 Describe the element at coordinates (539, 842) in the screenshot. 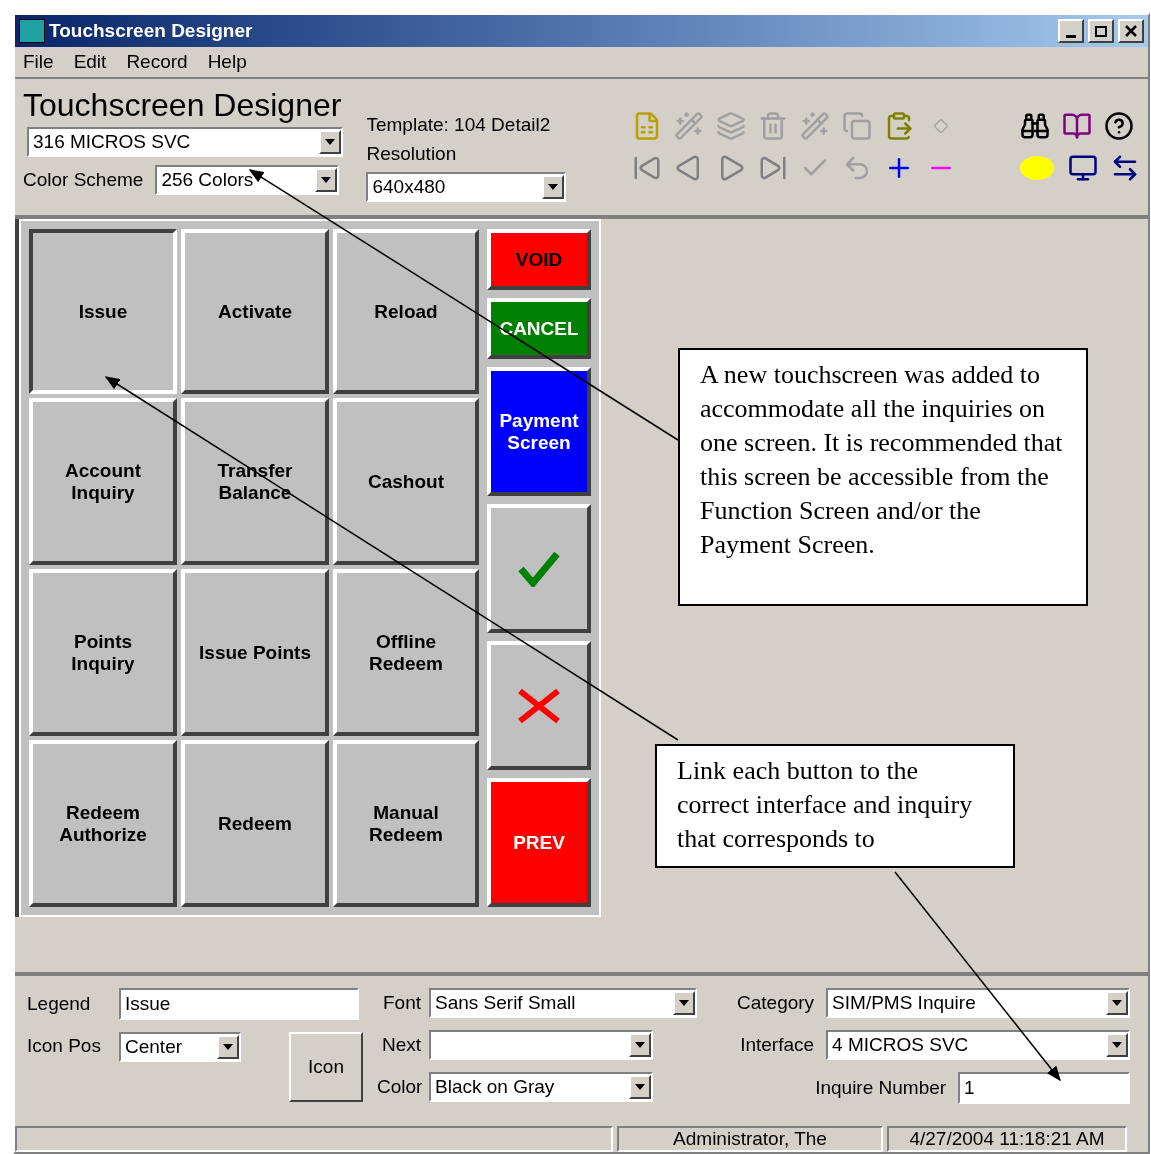

I see `touchscreen-button: PREV` at that location.